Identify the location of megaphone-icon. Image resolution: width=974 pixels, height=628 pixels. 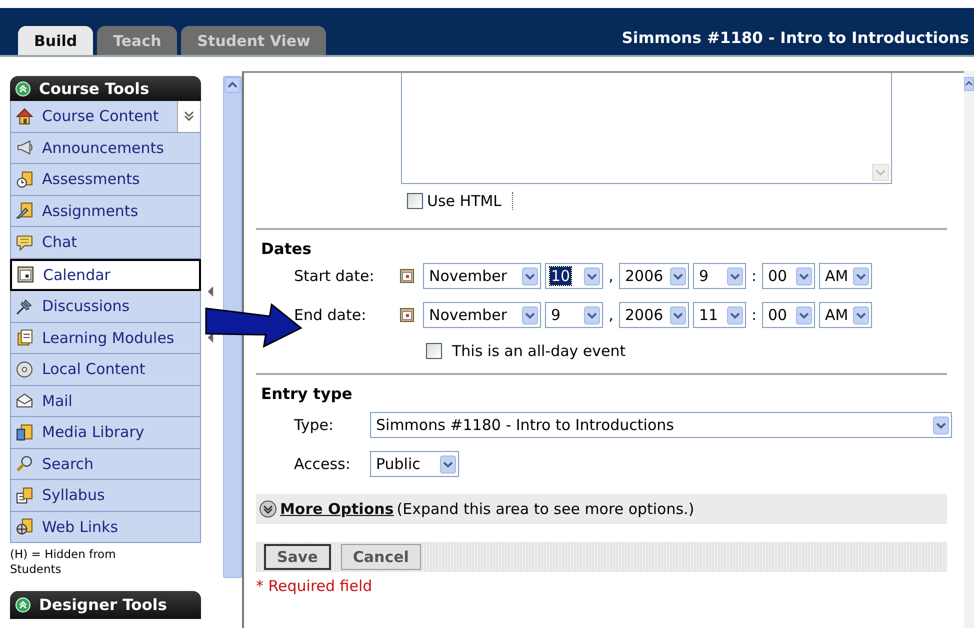
(24, 147).